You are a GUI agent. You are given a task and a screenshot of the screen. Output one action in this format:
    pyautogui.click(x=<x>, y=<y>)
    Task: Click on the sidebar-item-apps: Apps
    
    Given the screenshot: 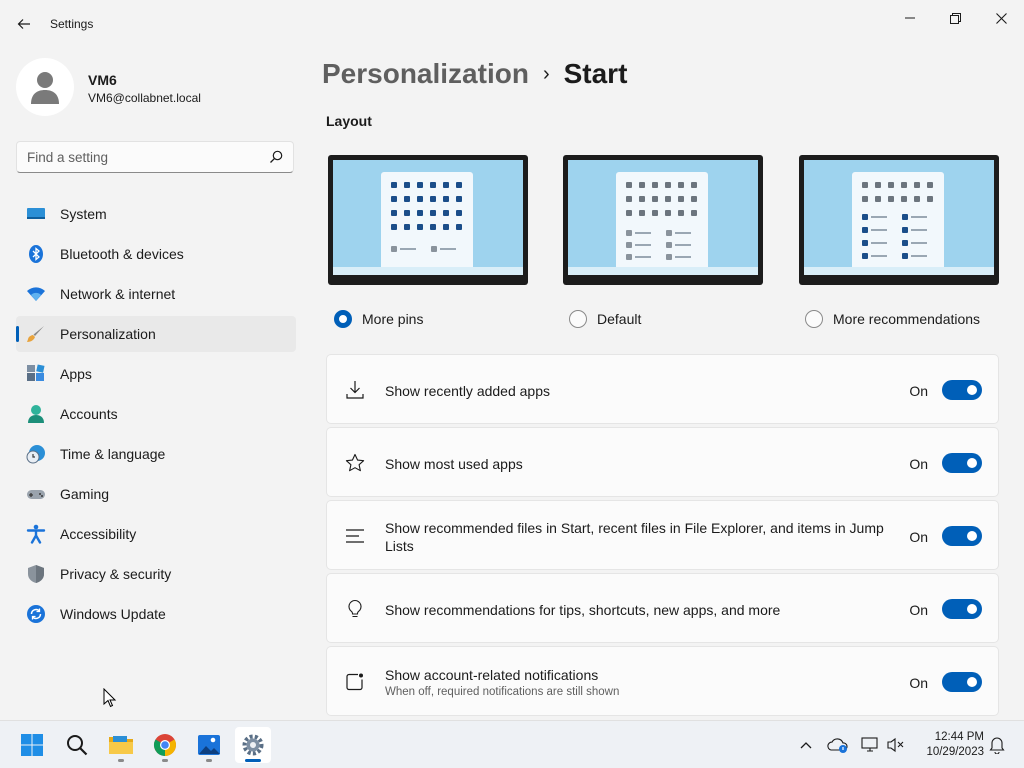 What is the action you would take?
    pyautogui.click(x=156, y=374)
    